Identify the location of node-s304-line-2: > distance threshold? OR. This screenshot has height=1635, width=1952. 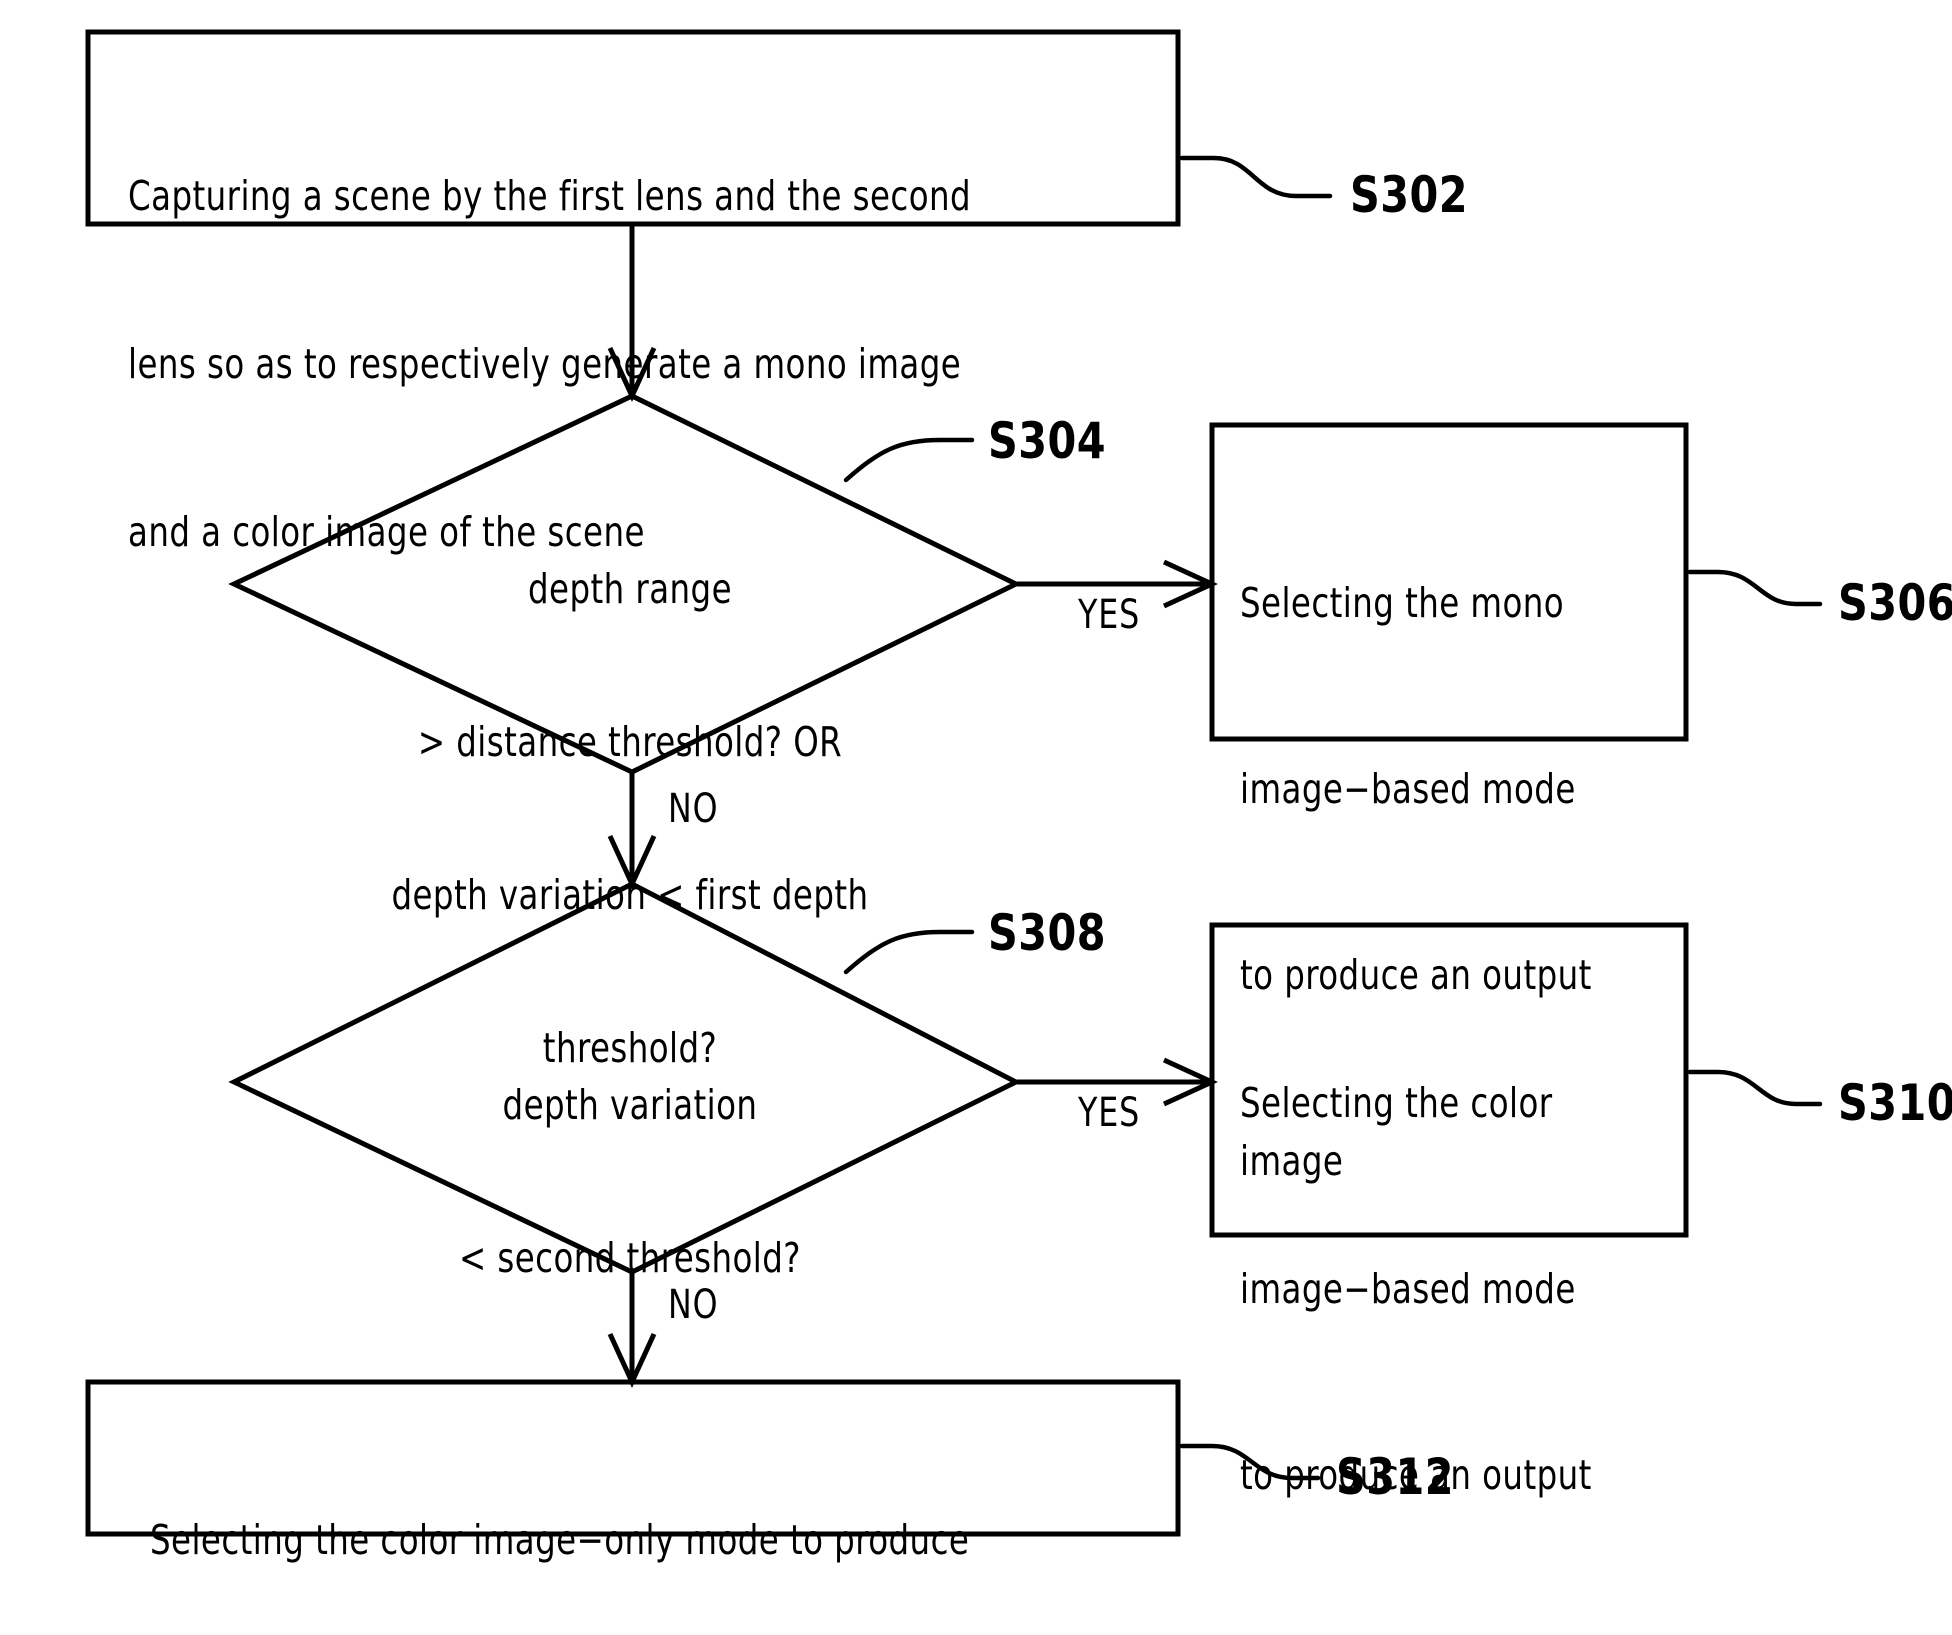
(630, 742).